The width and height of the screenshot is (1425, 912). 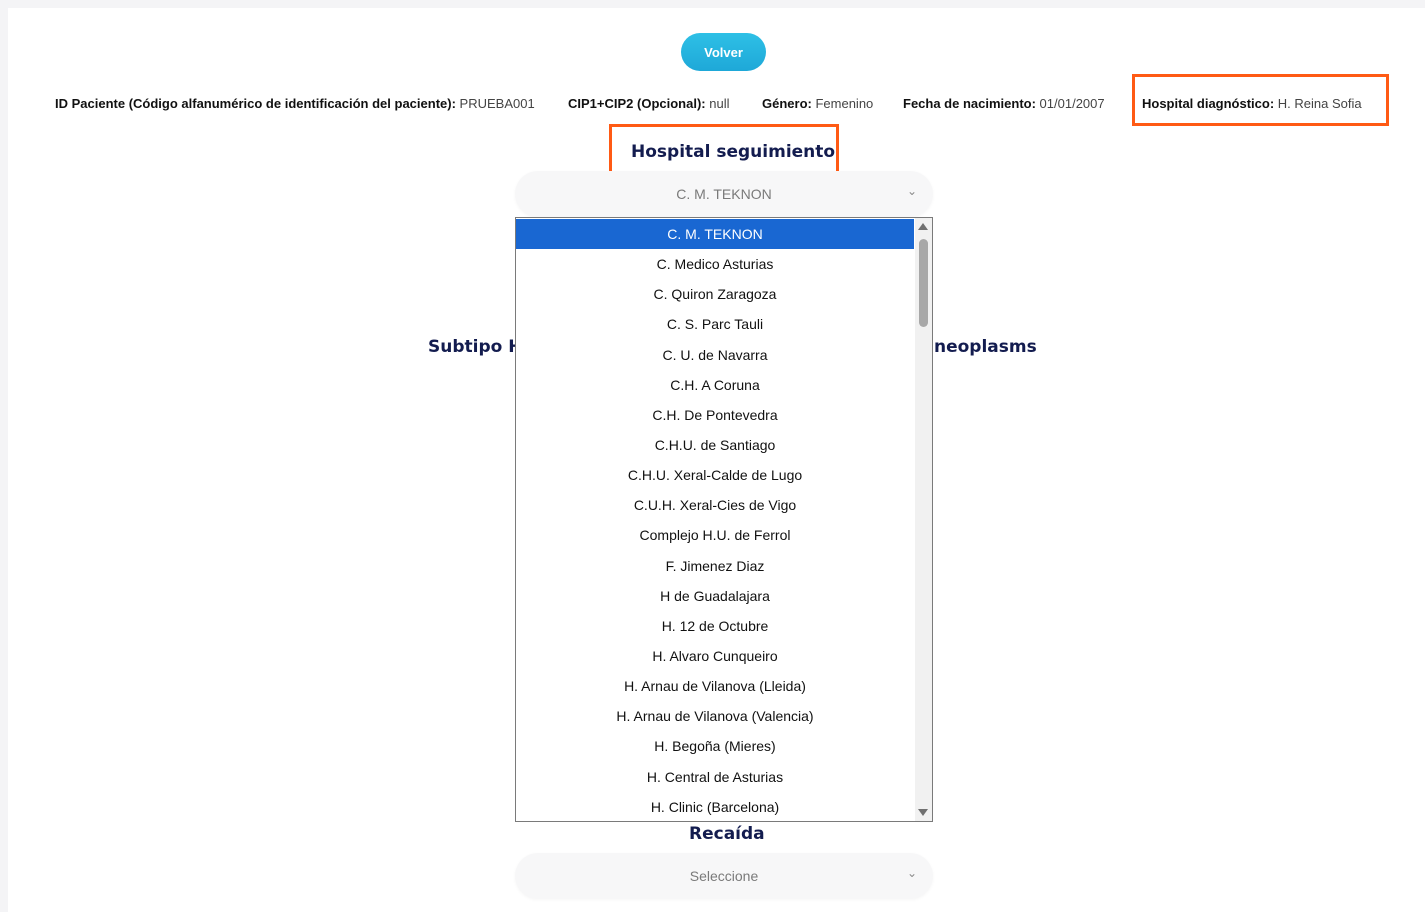 What do you see at coordinates (715, 806) in the screenshot?
I see `hospital-option: H. Clinic (Barcelona)` at bounding box center [715, 806].